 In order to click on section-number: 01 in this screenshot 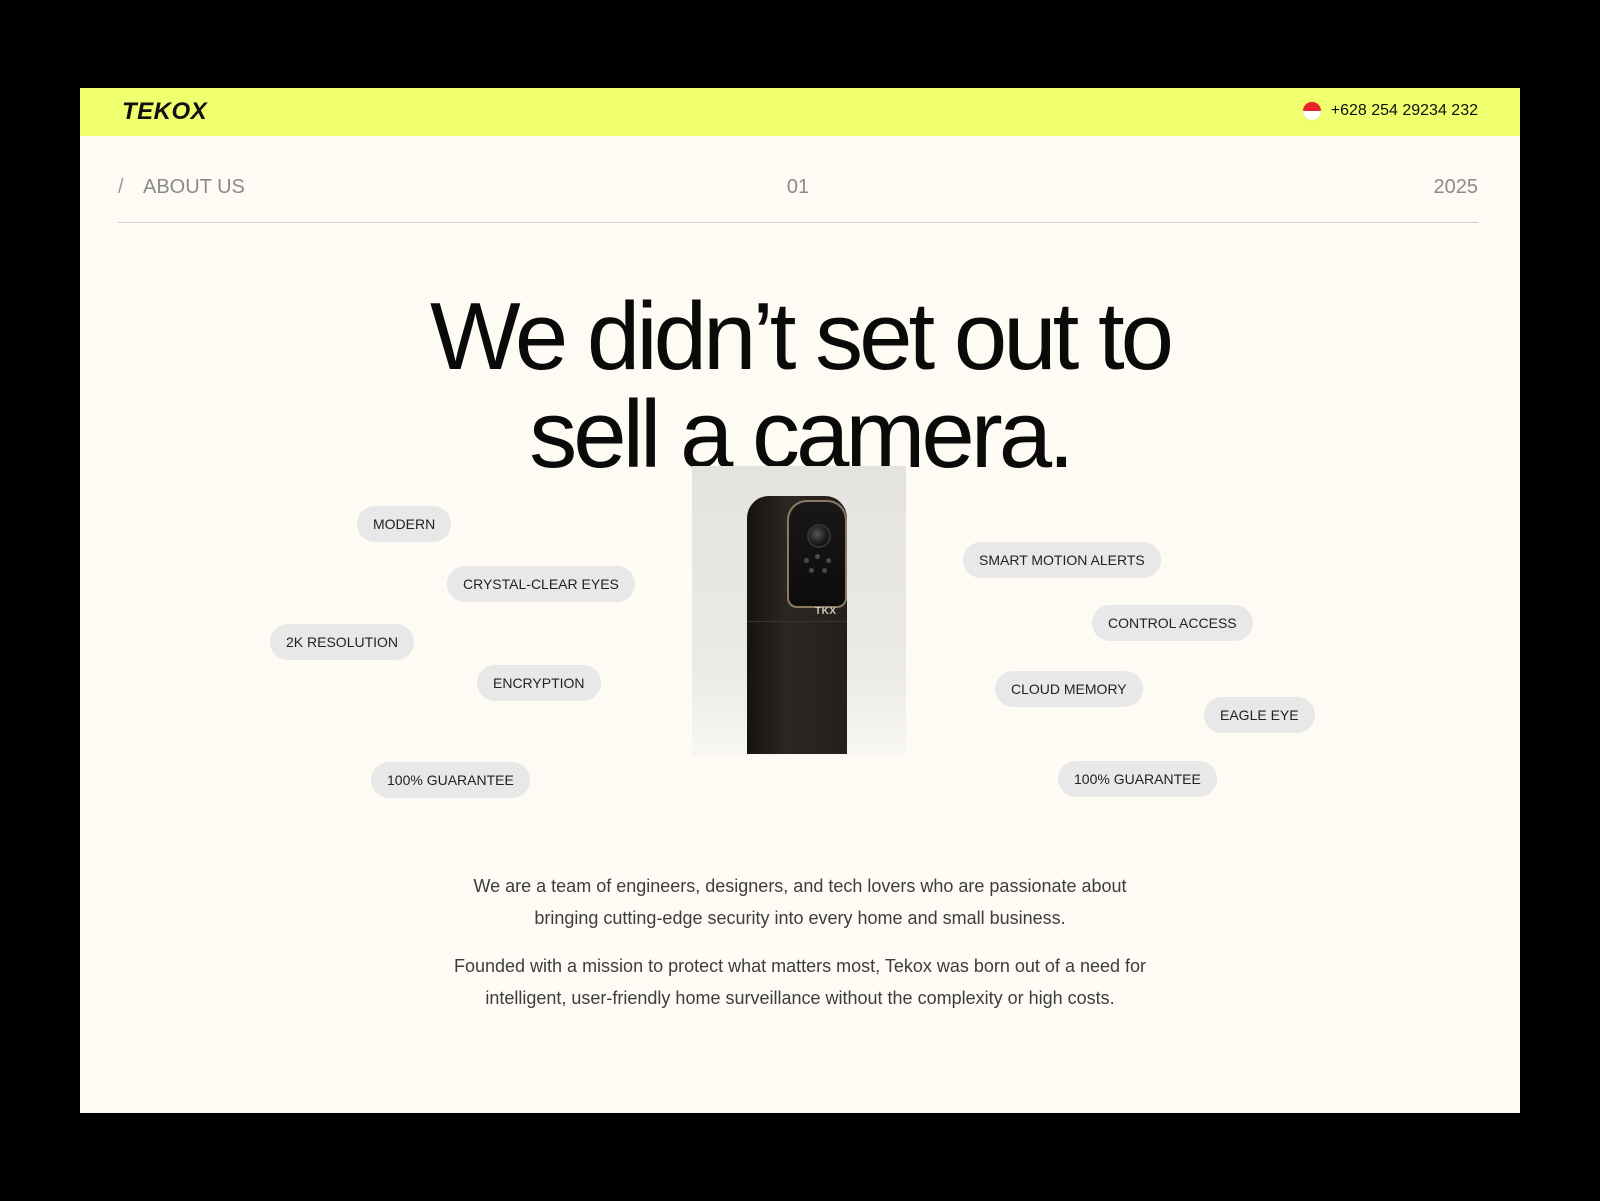, I will do `click(798, 187)`.